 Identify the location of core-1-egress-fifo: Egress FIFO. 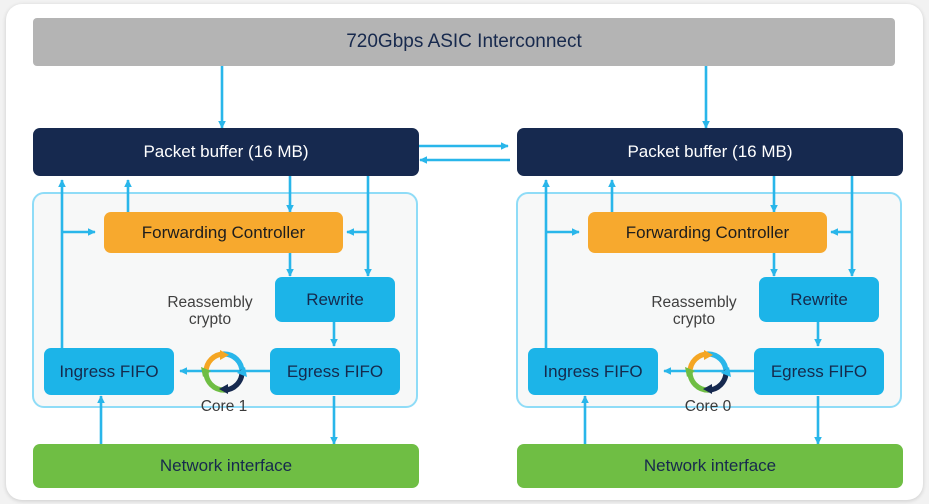
(335, 371).